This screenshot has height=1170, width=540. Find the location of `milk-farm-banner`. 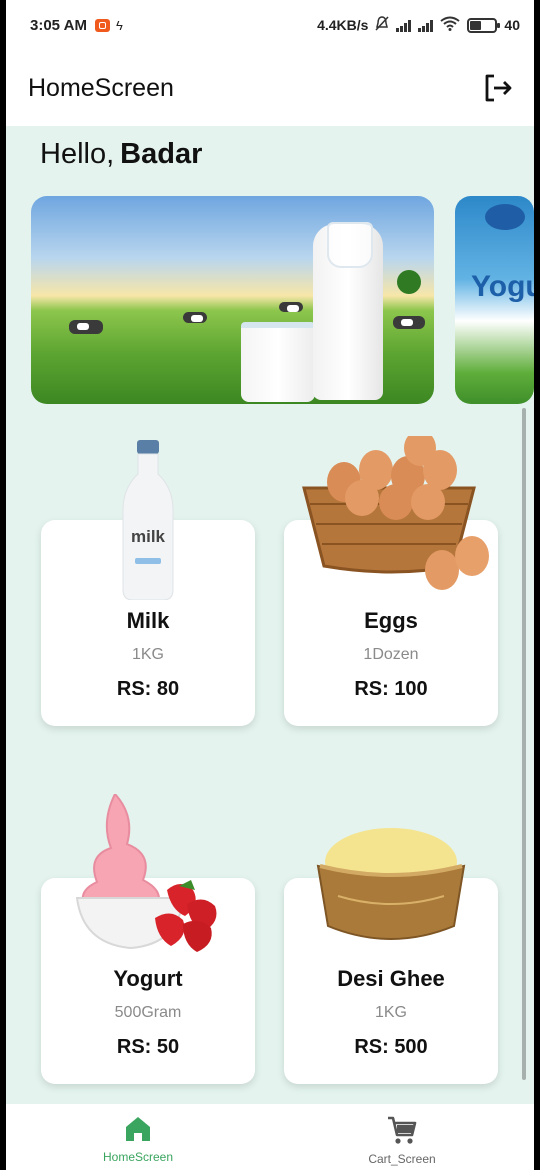

milk-farm-banner is located at coordinates (232, 300).